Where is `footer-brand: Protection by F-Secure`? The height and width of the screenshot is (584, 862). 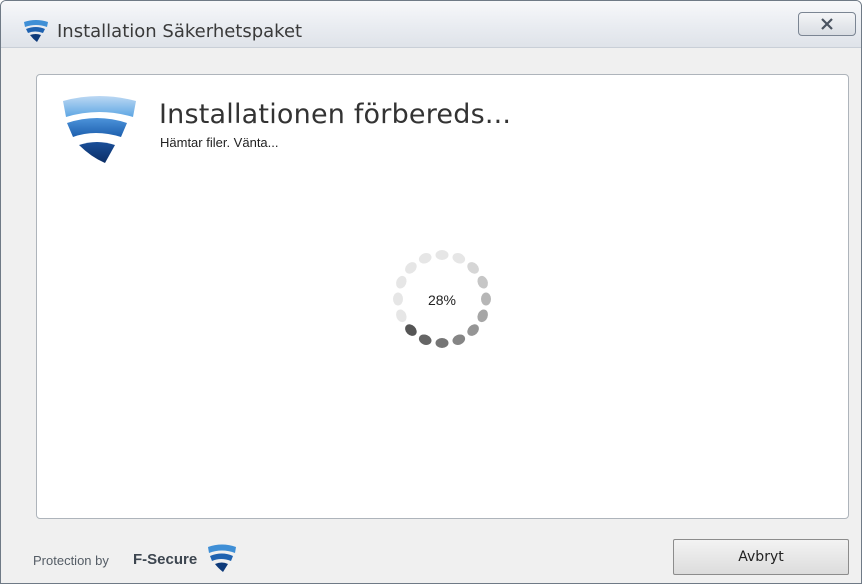
footer-brand: Protection by F-Secure is located at coordinates (143, 559).